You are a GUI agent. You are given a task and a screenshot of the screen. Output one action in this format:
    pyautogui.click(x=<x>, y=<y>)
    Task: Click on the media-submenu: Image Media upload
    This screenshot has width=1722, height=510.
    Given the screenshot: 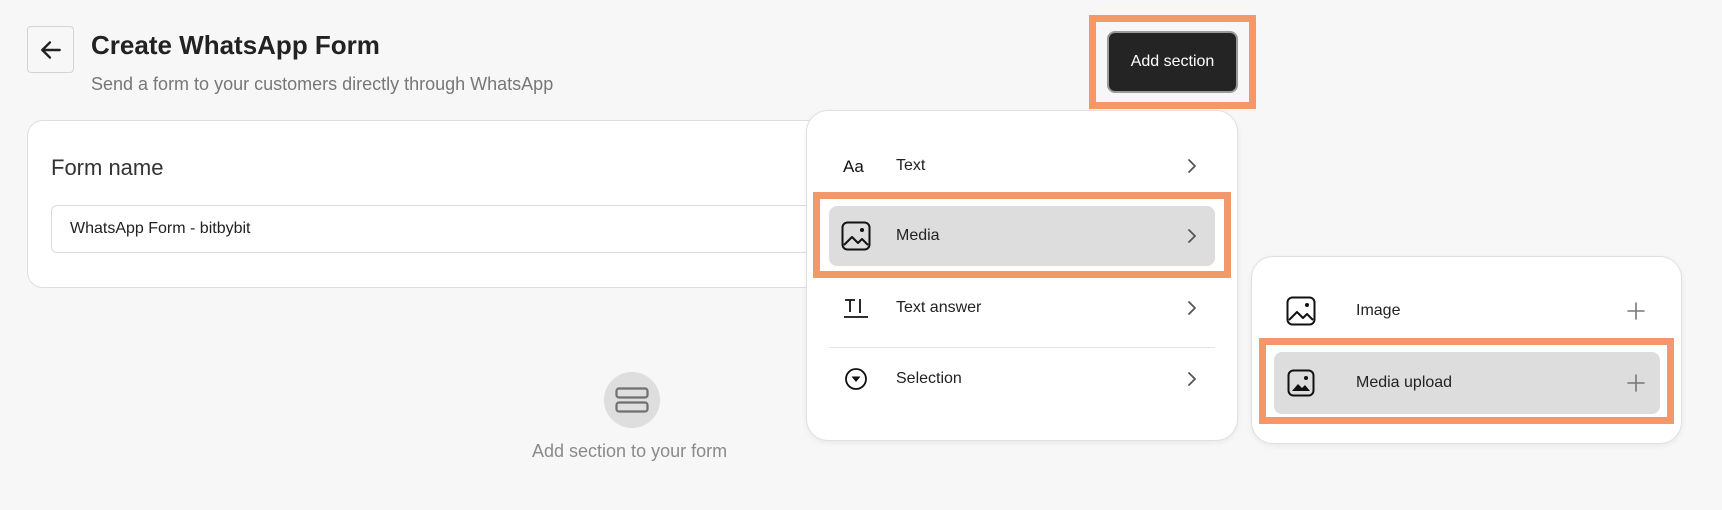 What is the action you would take?
    pyautogui.click(x=1466, y=350)
    